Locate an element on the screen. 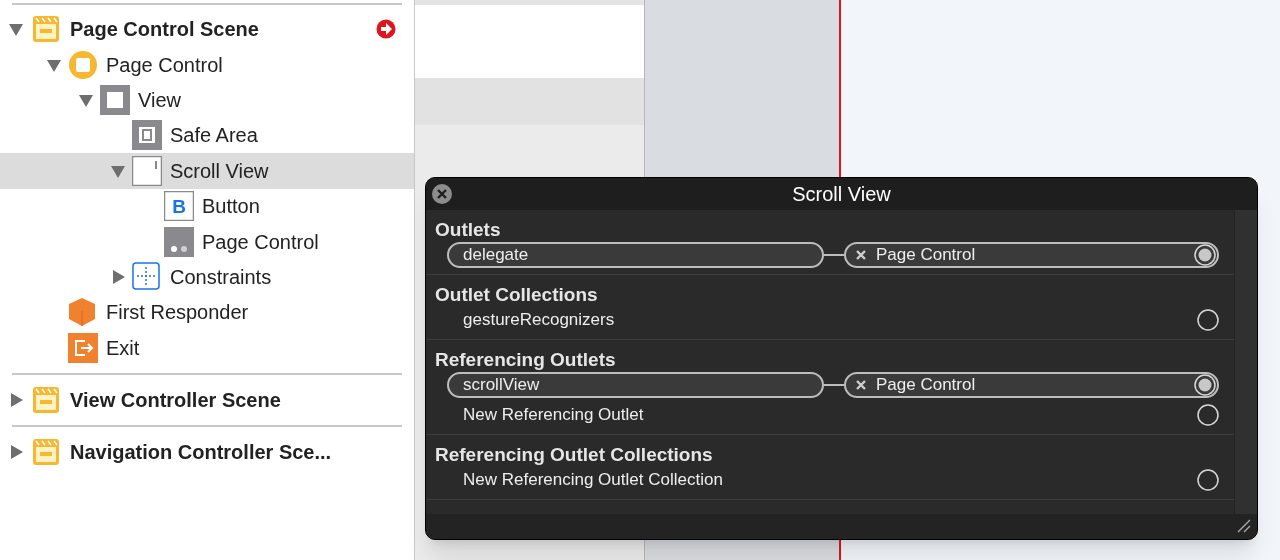 This screenshot has width=1280, height=560. scroll-view-icon is located at coordinates (147, 170).